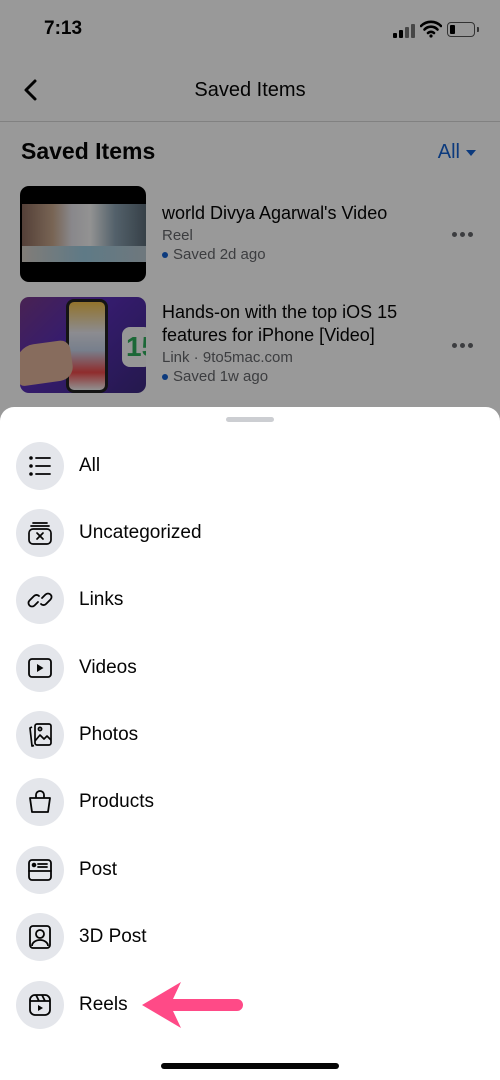 The image size is (500, 1080). Describe the element at coordinates (113, 936) in the screenshot. I see `menu-label: 3D Post` at that location.